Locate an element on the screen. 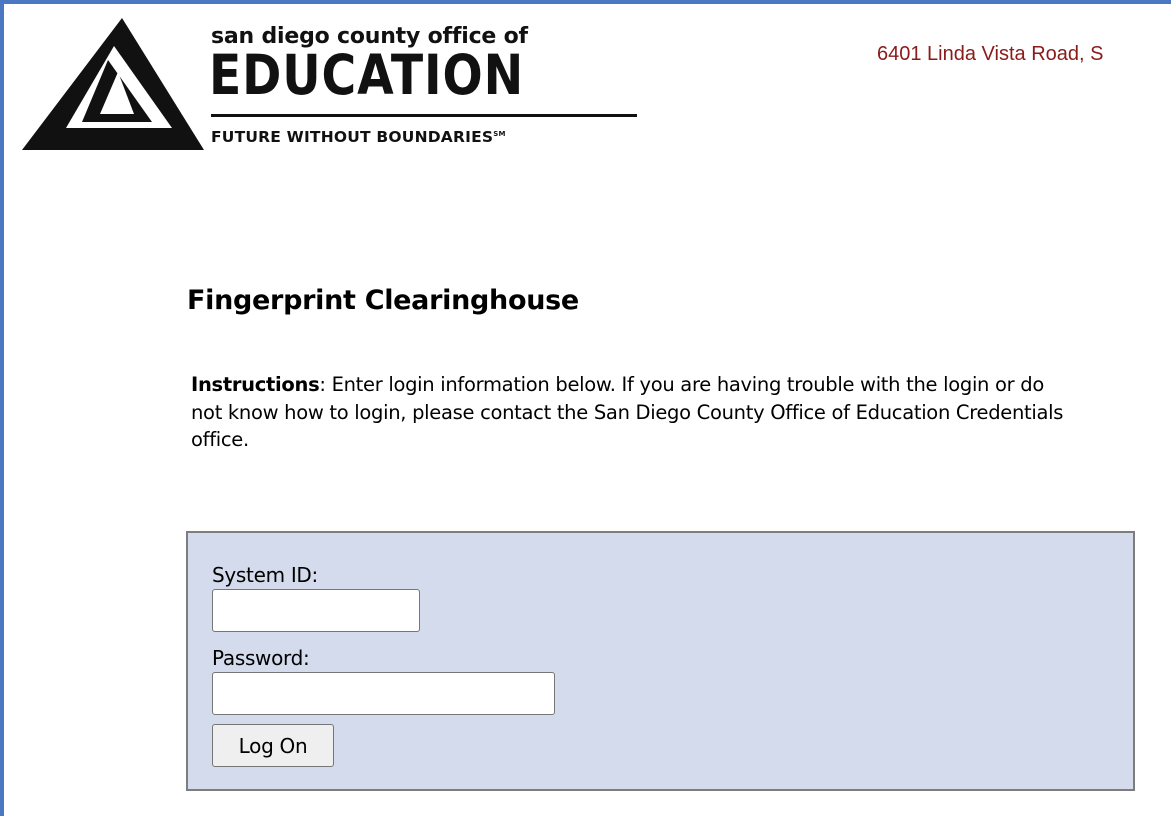  logo-tagline: FUTURE WITHOUT BOUNDARIESSM is located at coordinates (358, 137).